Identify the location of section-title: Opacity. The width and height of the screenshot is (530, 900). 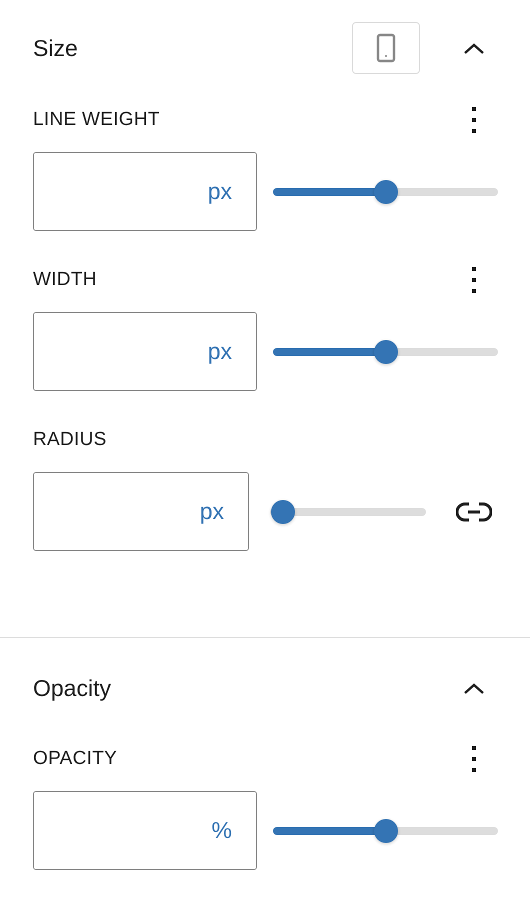
(72, 688).